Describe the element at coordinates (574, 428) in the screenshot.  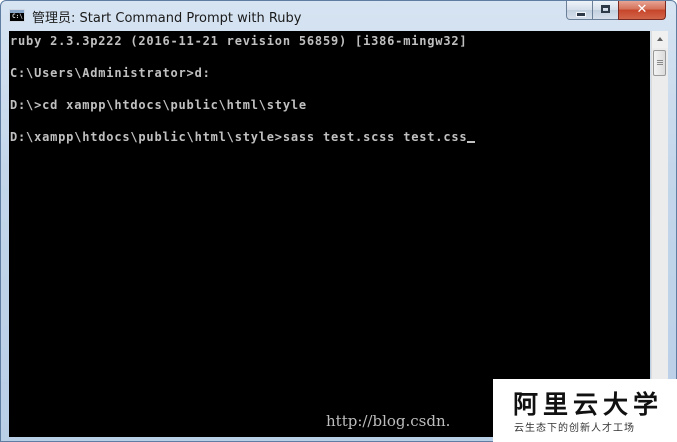
I see `logo-subtitle: 云生态下的创新人才工场` at that location.